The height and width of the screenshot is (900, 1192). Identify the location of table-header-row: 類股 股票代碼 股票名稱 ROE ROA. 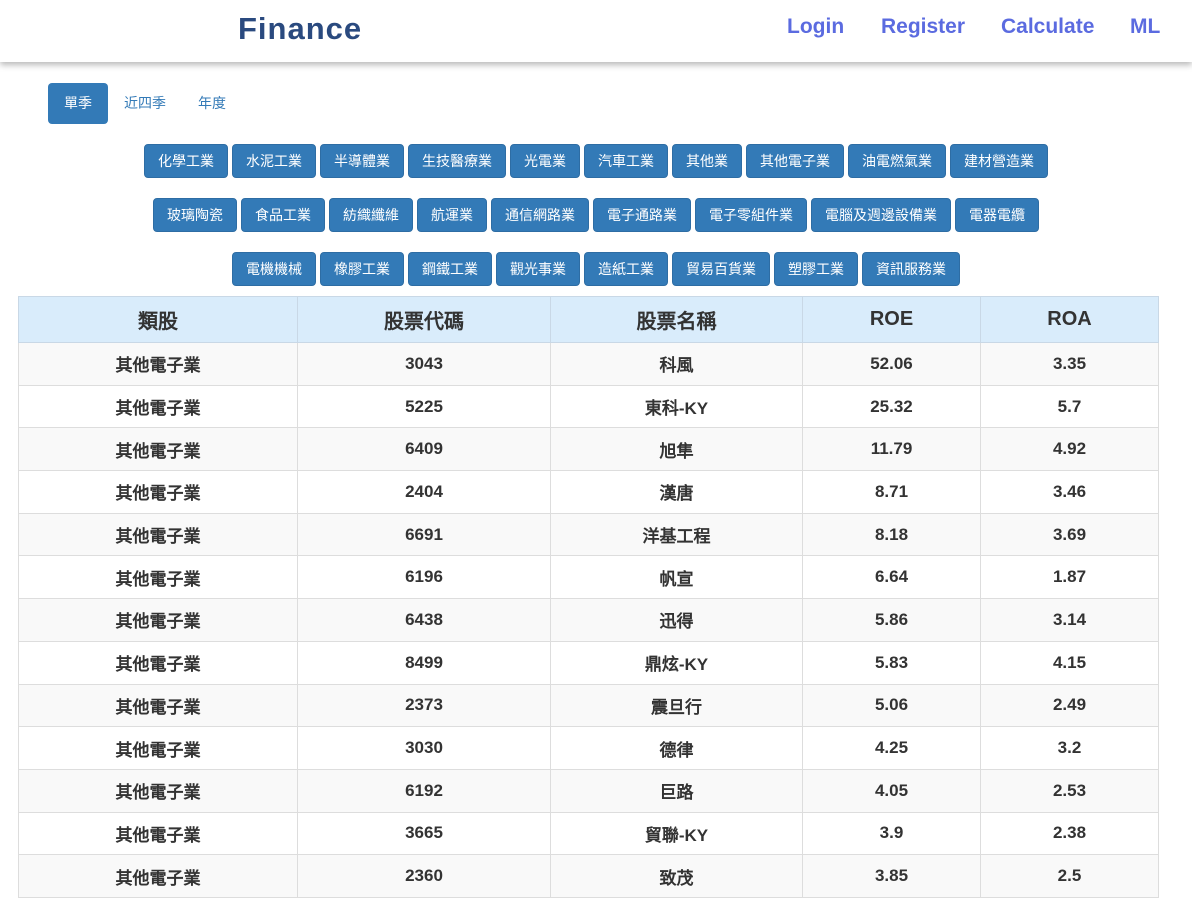
(588, 319).